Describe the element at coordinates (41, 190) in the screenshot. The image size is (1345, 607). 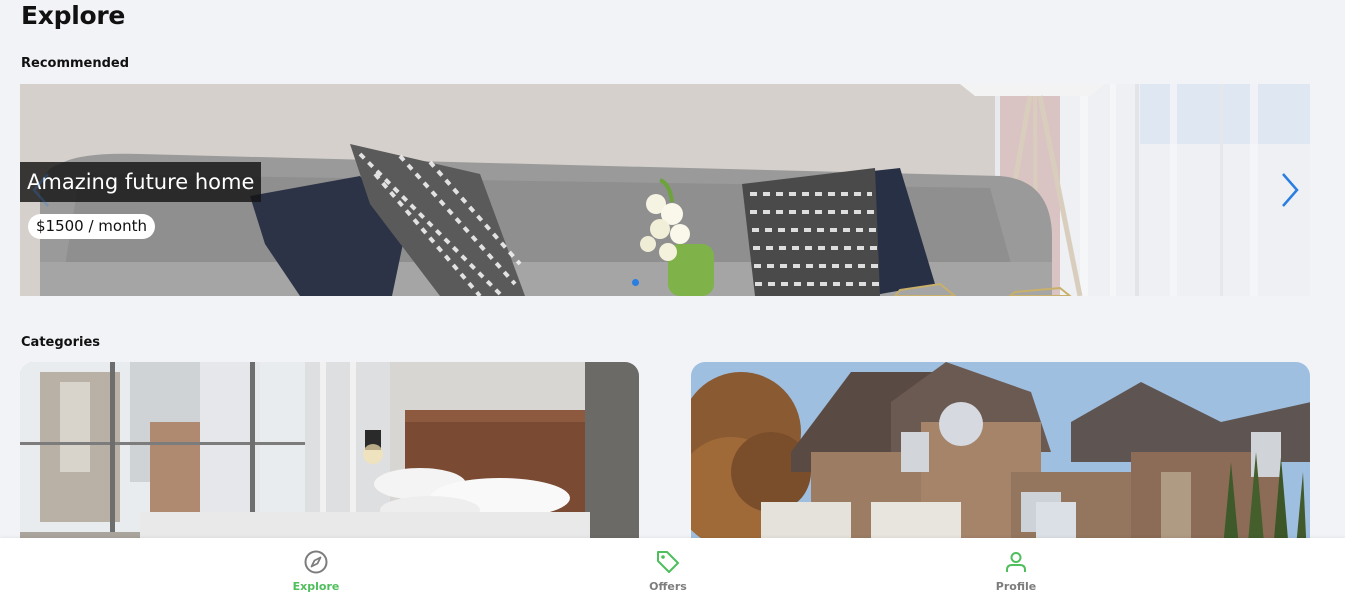
I see `carousel-prev-arrow-icon` at that location.